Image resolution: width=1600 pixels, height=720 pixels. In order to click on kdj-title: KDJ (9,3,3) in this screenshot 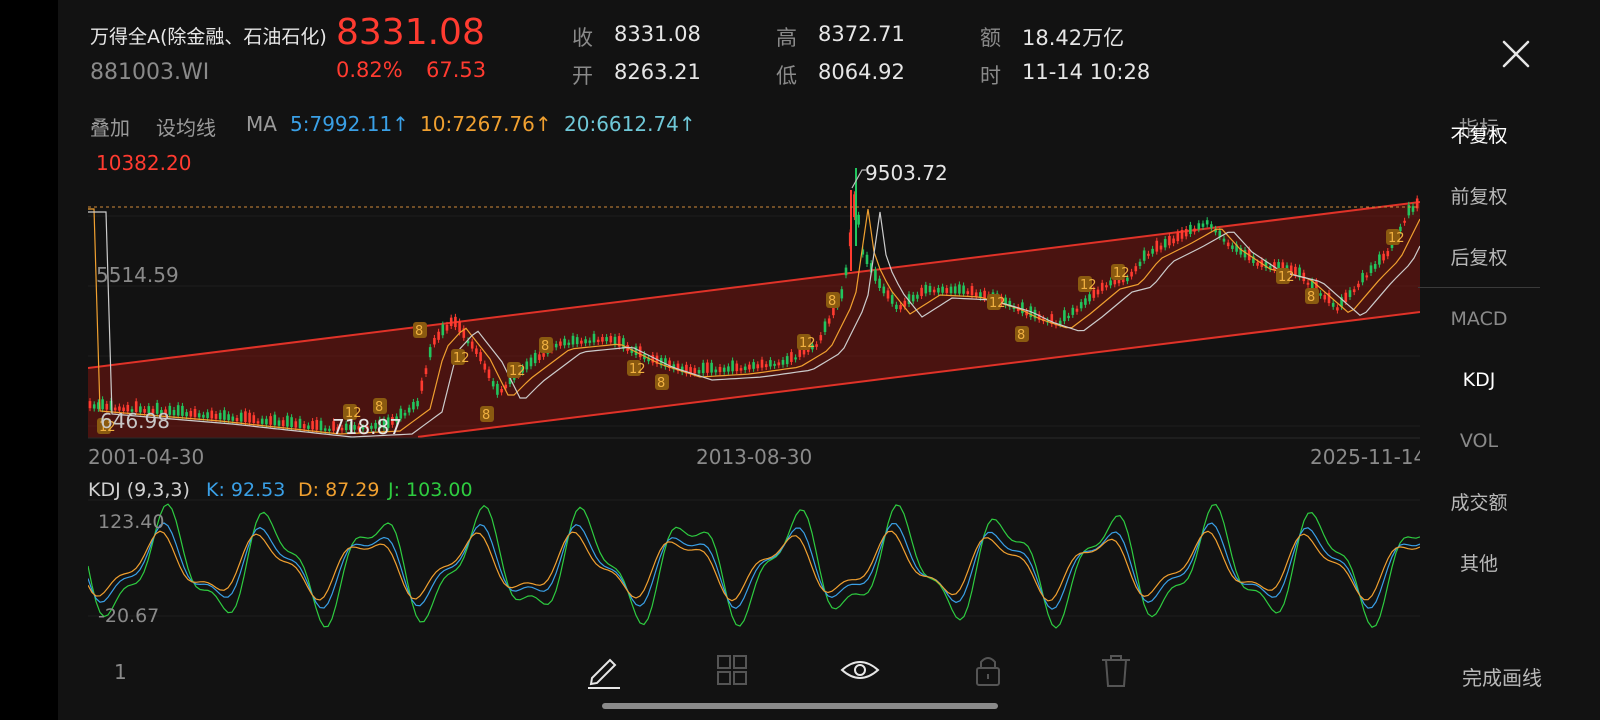, I will do `click(139, 490)`.